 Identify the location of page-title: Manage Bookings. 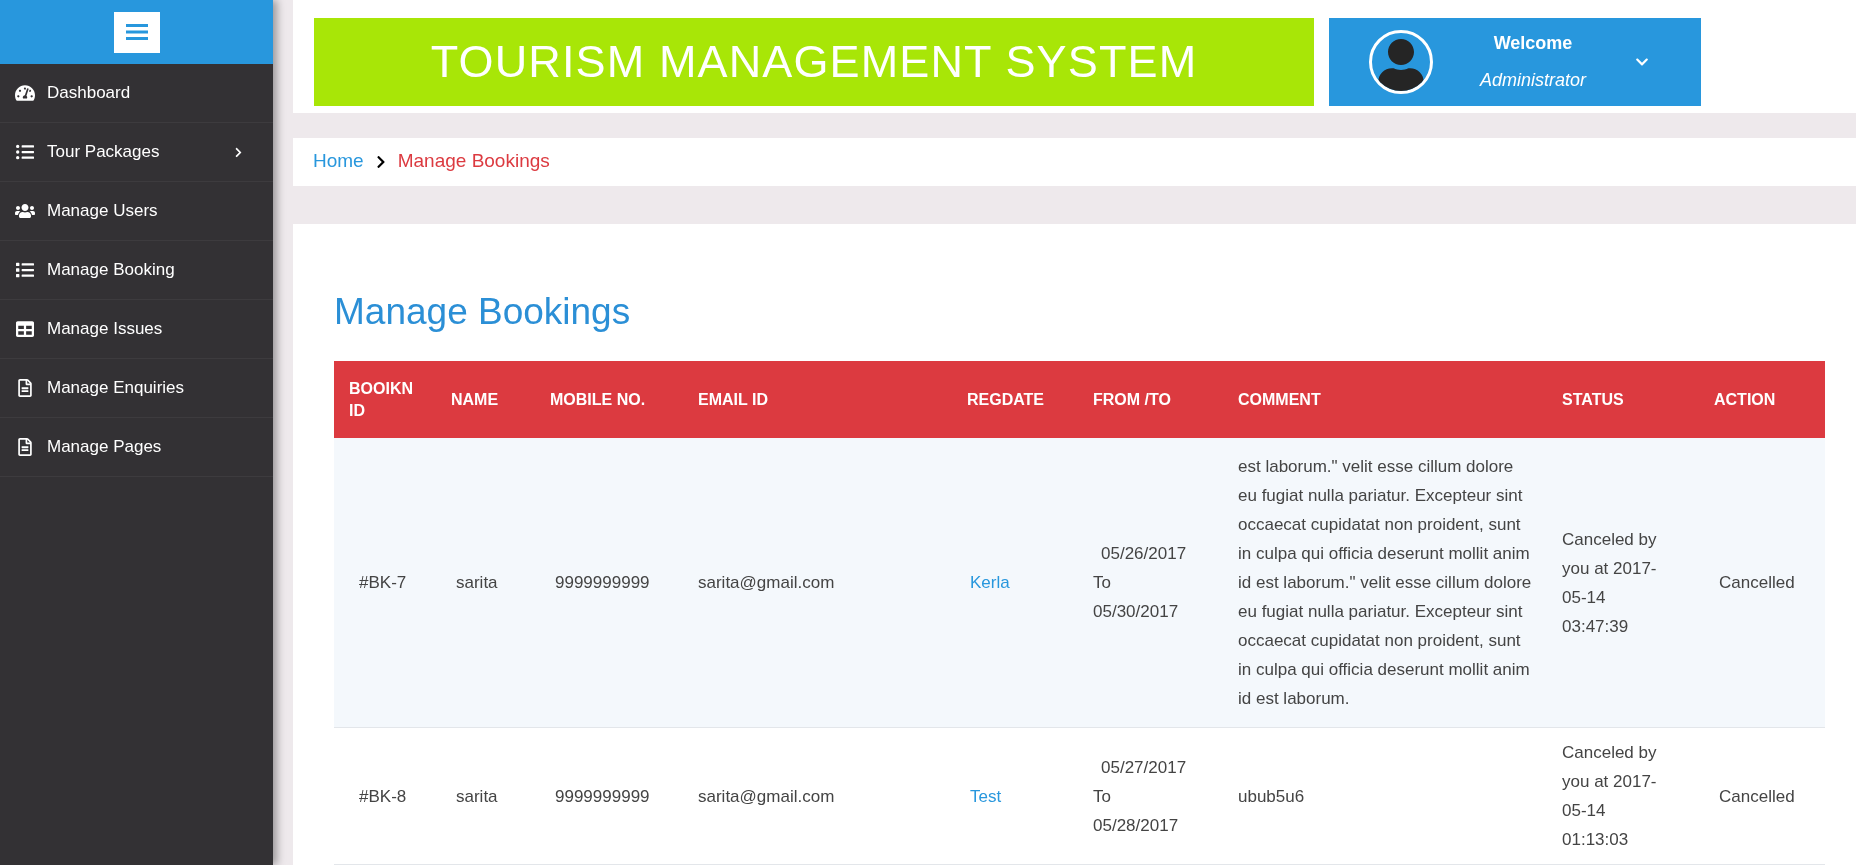
(483, 311).